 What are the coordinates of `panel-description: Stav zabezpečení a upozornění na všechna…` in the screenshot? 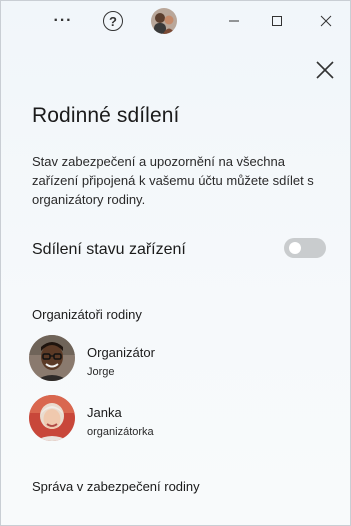 It's located at (173, 180).